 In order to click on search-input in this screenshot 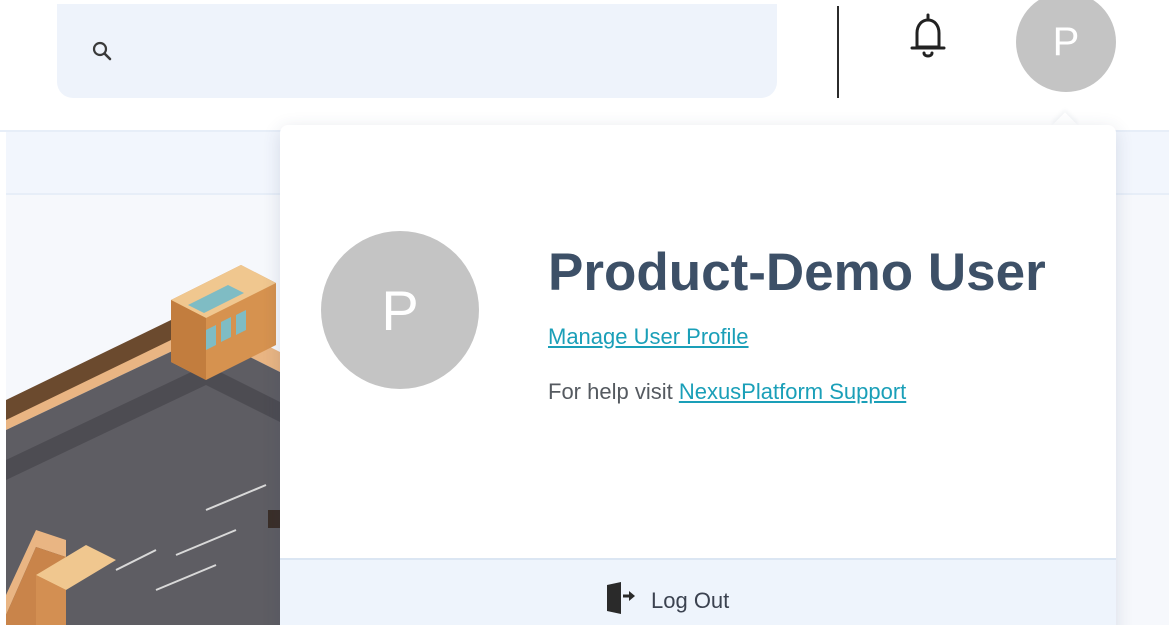, I will do `click(449, 51)`.